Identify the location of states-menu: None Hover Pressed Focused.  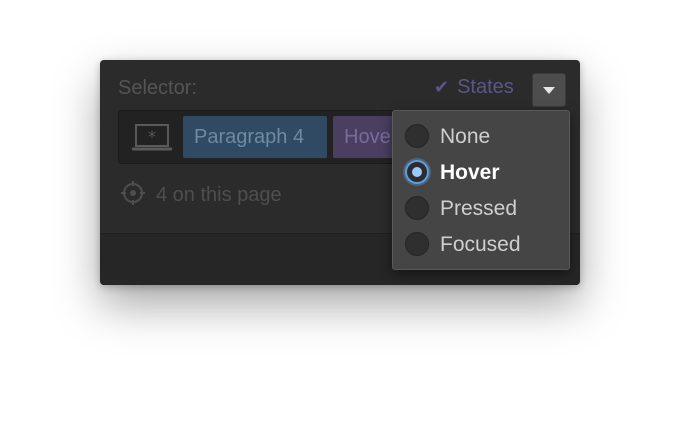
(481, 190).